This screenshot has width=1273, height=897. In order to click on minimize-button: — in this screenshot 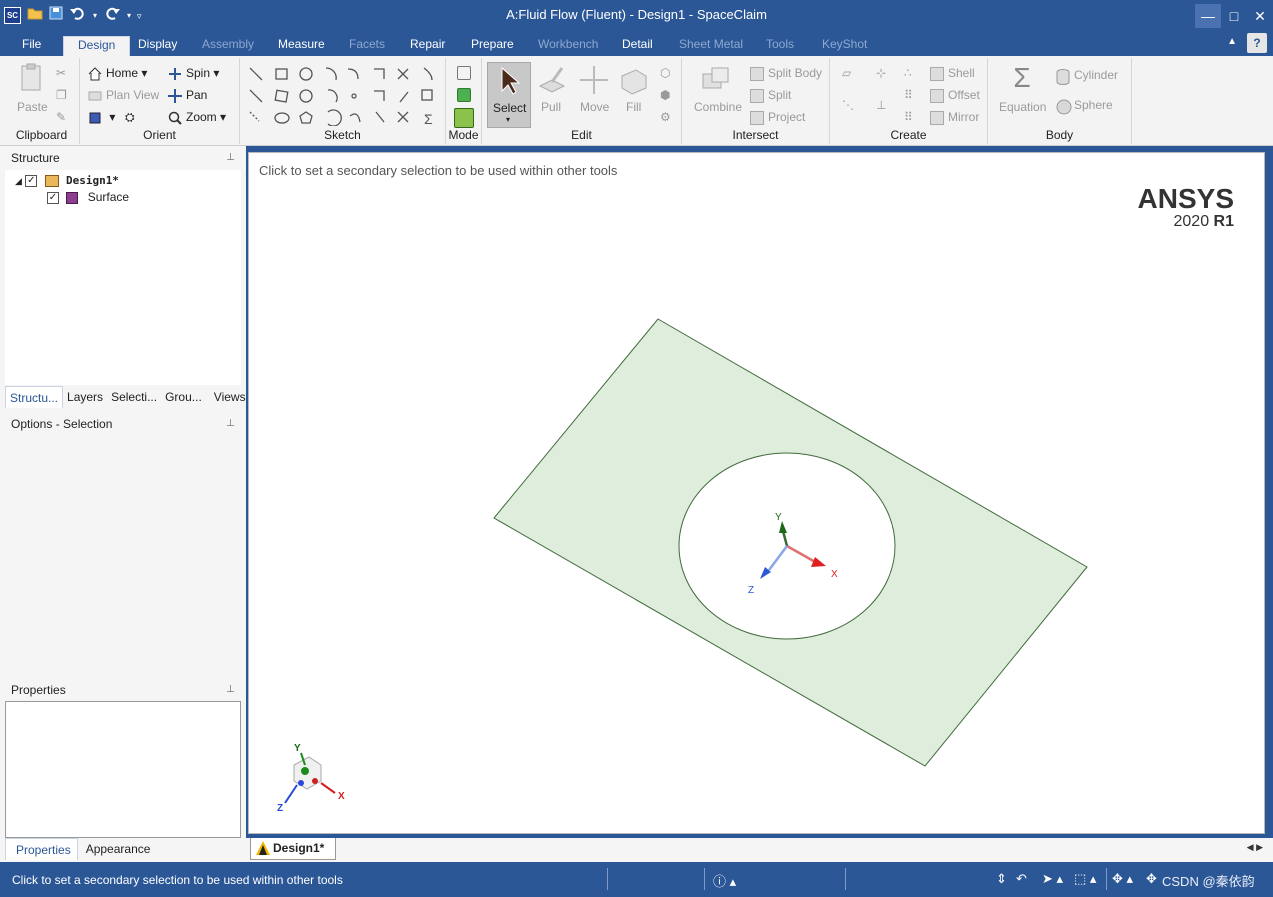, I will do `click(1208, 16)`.